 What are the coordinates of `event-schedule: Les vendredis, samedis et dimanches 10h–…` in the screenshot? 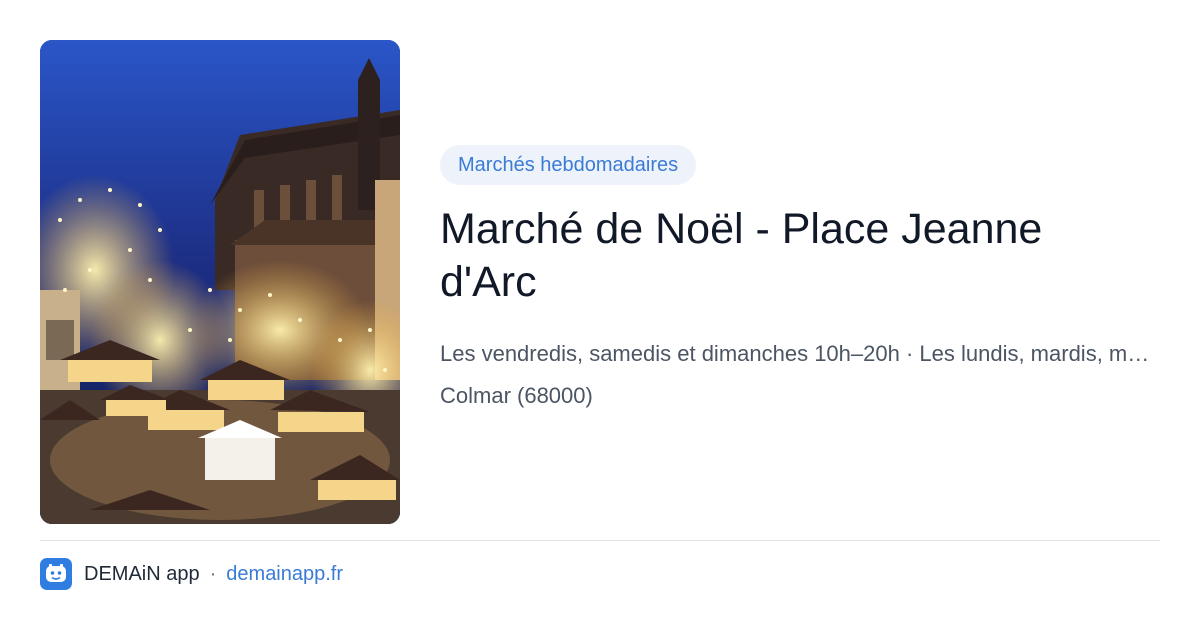 It's located at (800, 353).